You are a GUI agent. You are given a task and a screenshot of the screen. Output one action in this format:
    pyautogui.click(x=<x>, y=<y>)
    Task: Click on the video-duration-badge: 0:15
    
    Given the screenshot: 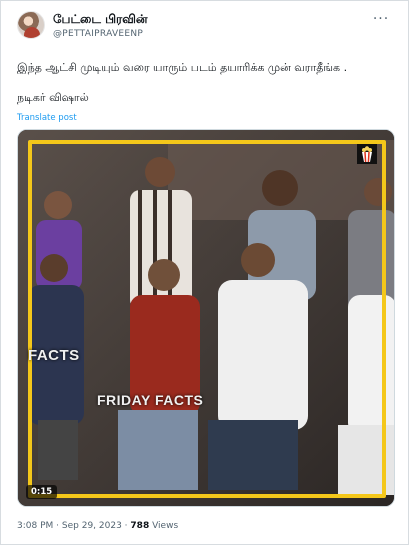 What is the action you would take?
    pyautogui.click(x=42, y=492)
    